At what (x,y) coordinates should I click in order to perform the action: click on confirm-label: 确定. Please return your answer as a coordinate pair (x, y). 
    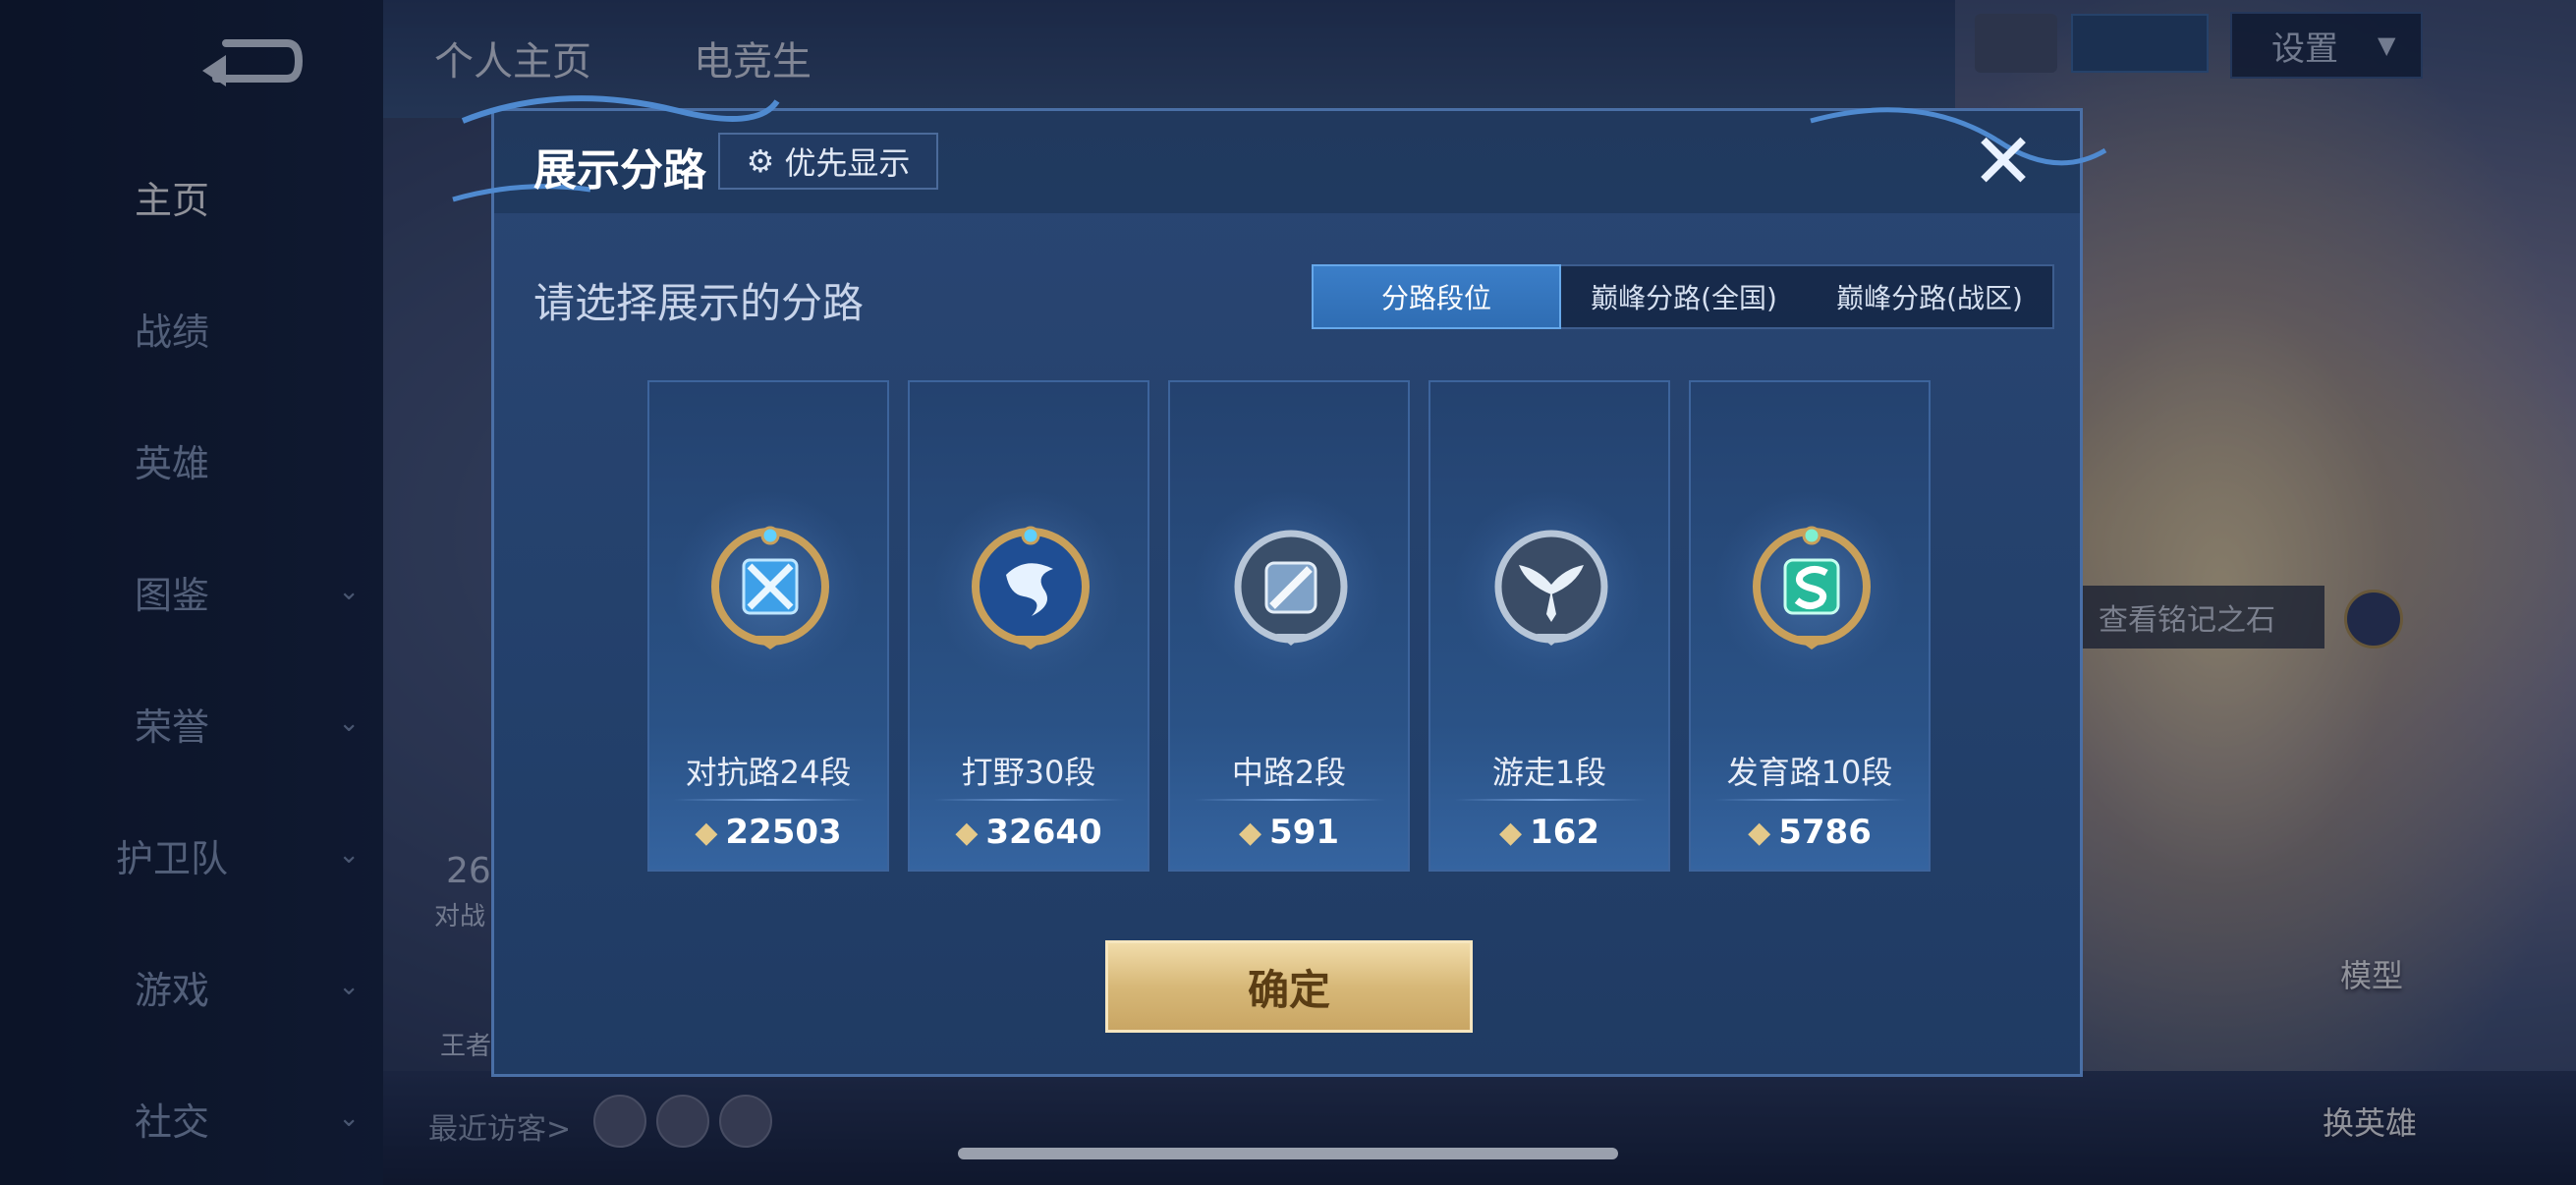
    Looking at the image, I should click on (1288, 990).